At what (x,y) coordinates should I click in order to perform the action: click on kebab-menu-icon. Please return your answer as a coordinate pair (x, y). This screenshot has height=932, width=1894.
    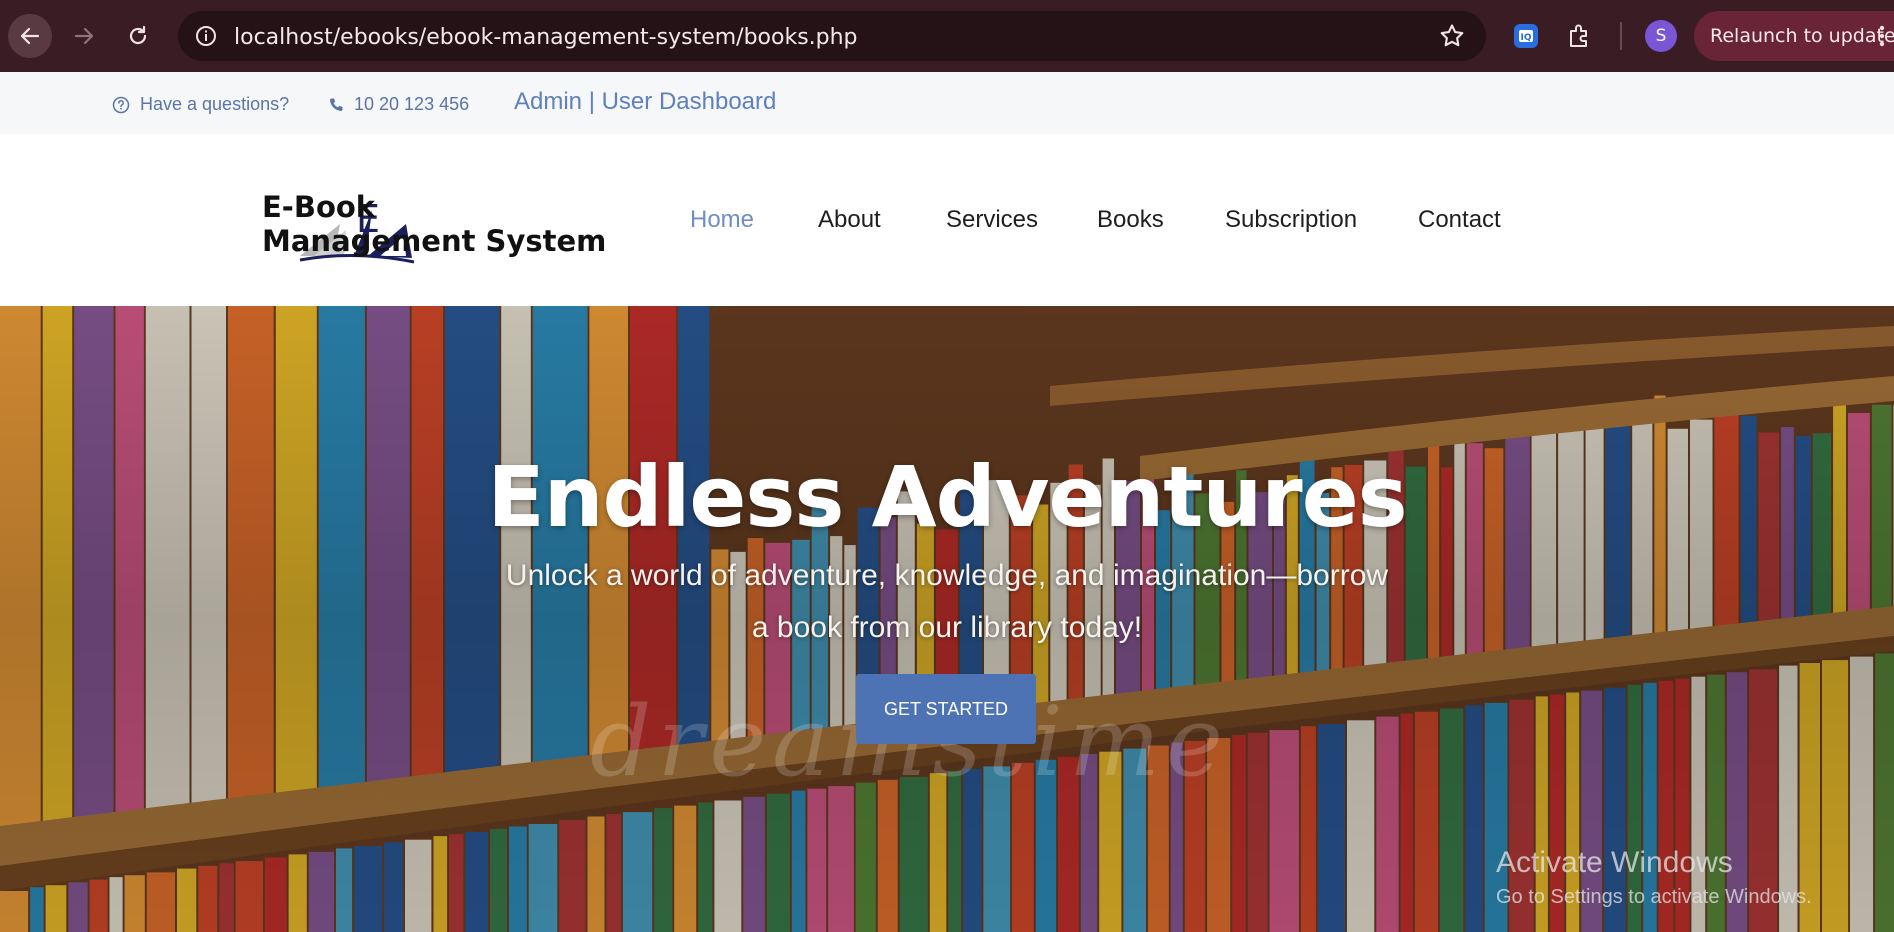
    Looking at the image, I should click on (1882, 38).